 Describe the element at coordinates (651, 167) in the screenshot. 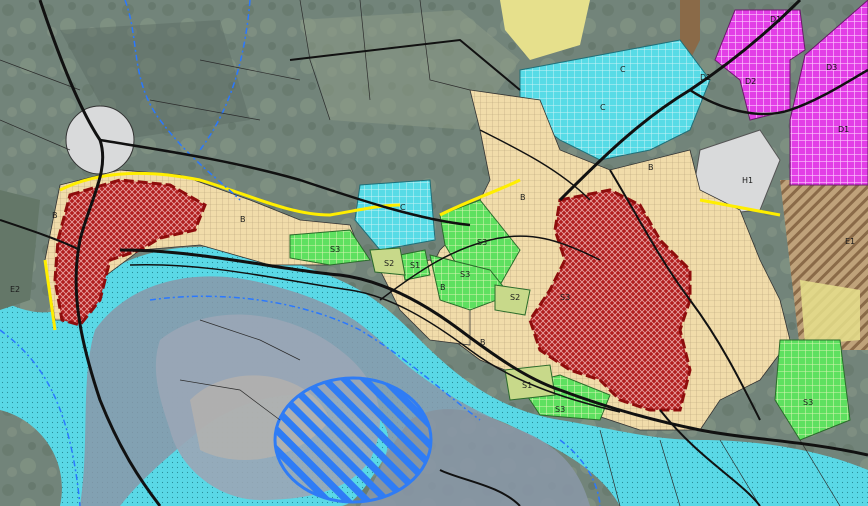

I see `label-b-east-2: B` at that location.